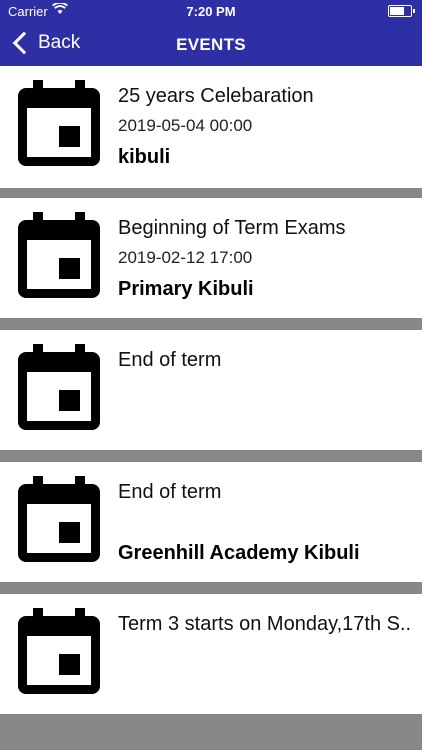  I want to click on status-bar: Carrier 7:20 PM, so click(211, 11).